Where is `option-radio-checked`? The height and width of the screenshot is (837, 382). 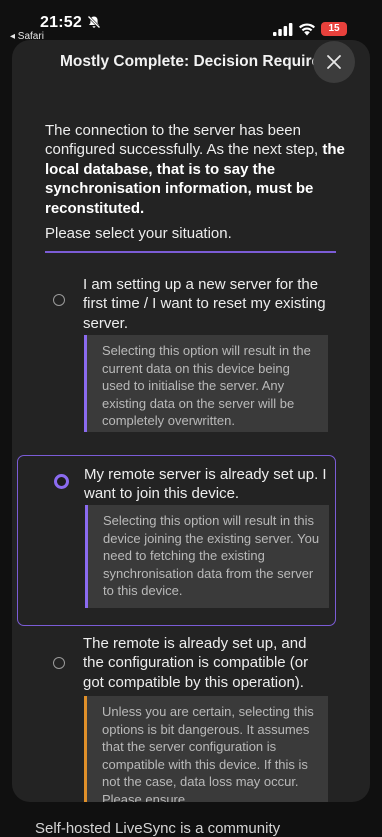 option-radio-checked is located at coordinates (61, 481).